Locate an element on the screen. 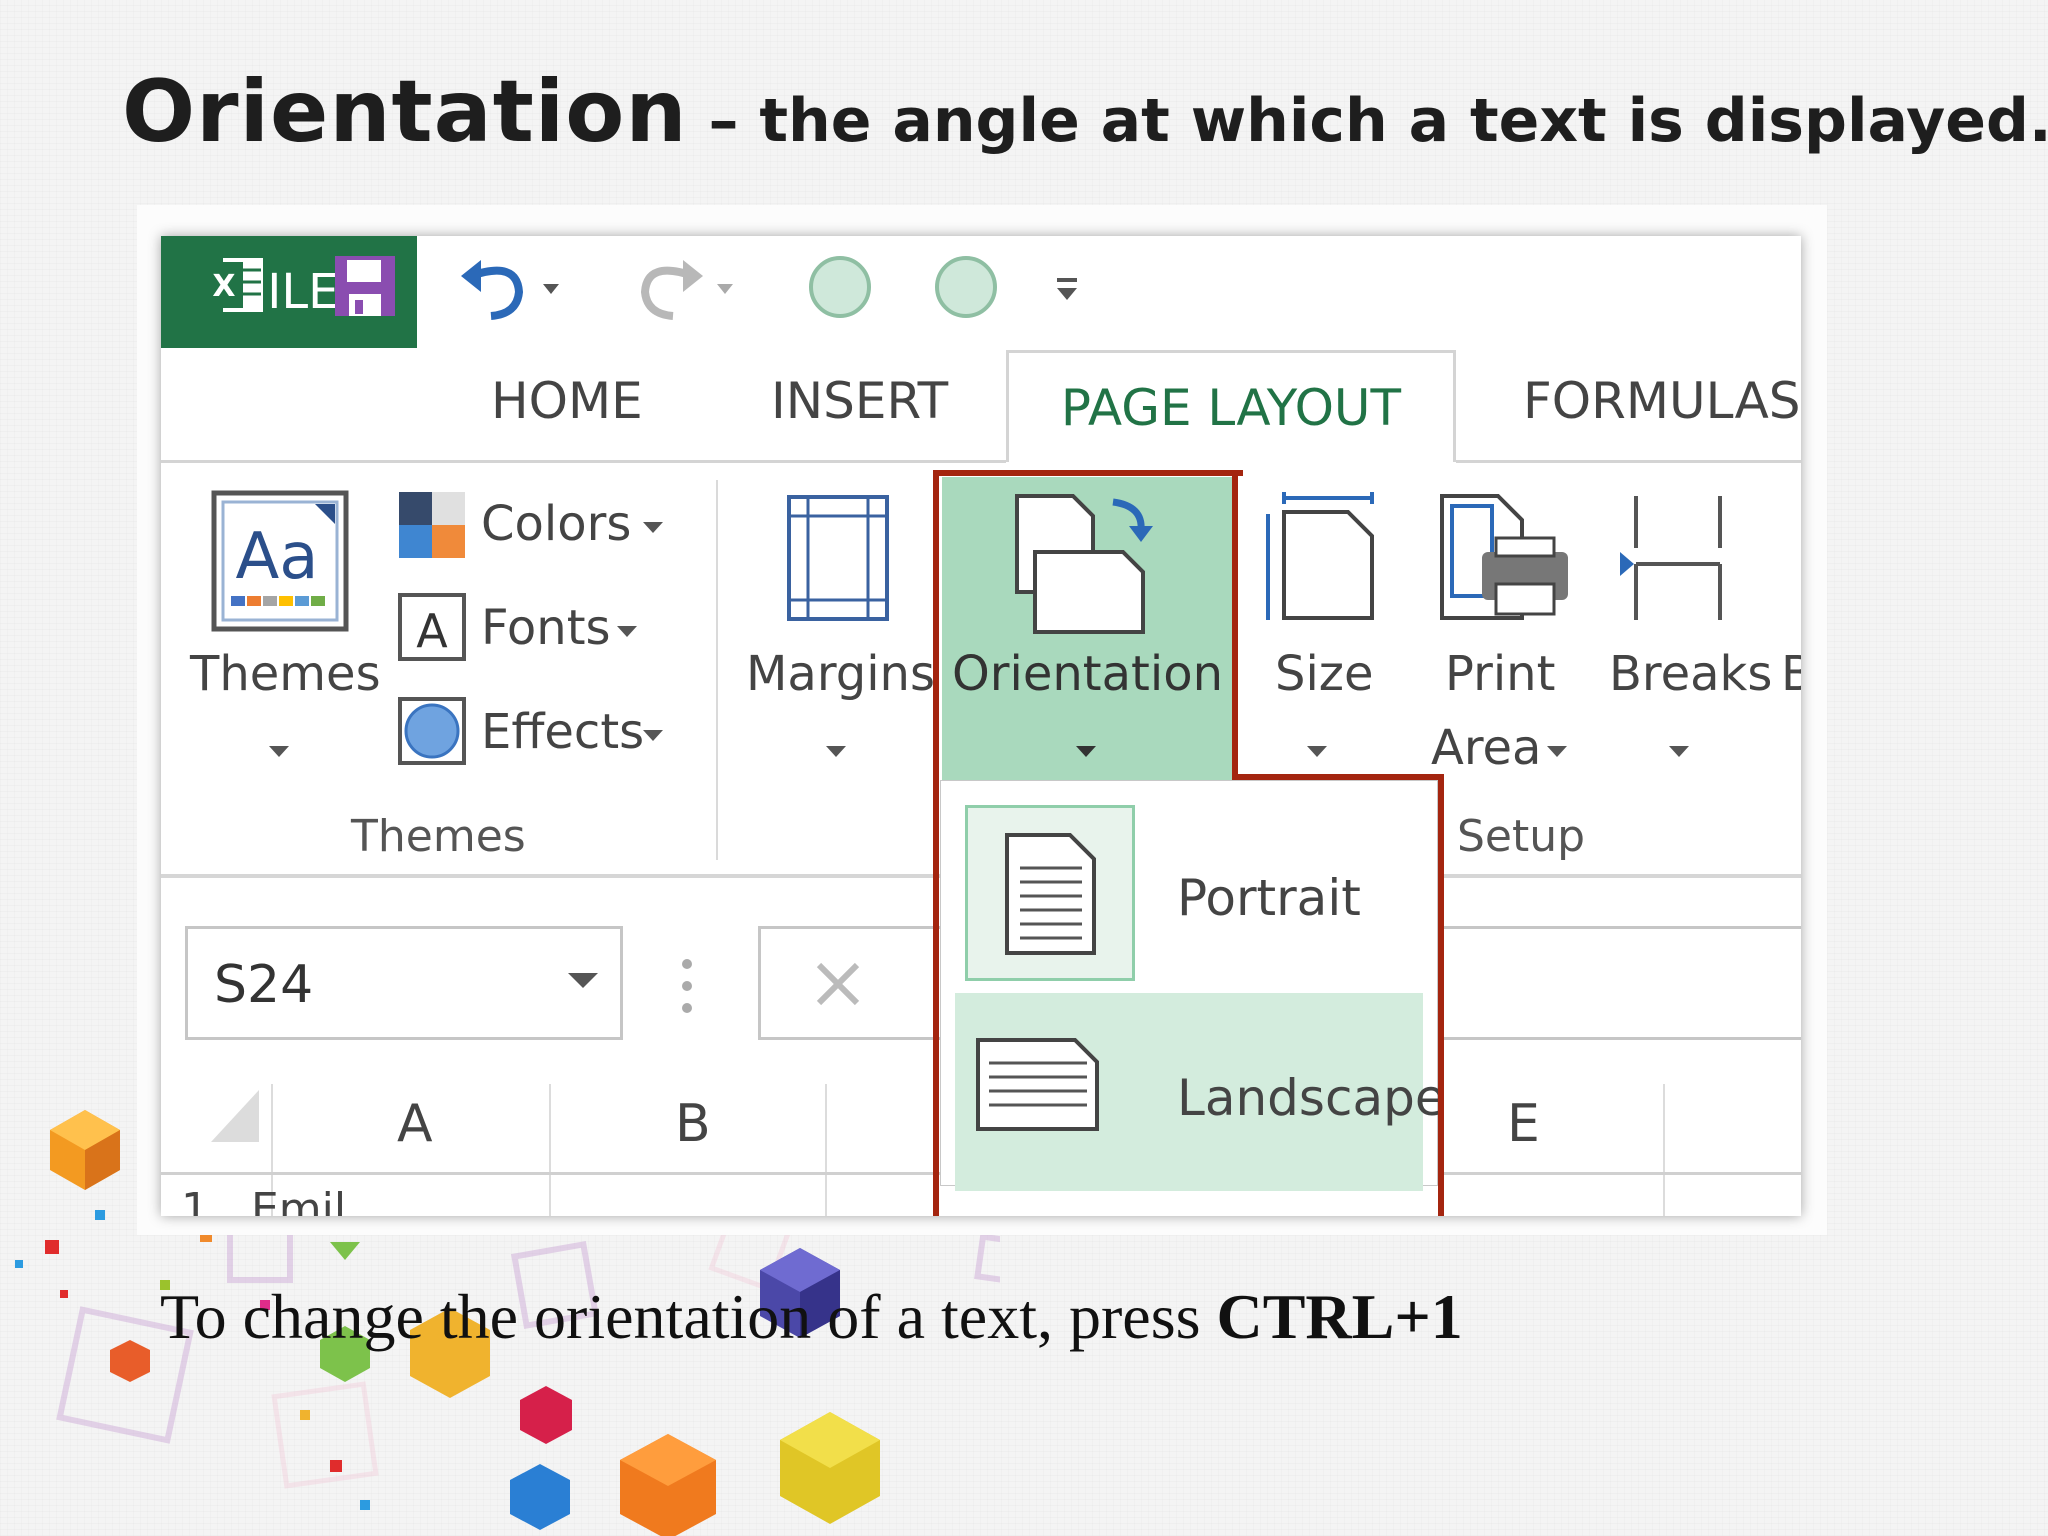  themes-group-label: Themes is located at coordinates (438, 836).